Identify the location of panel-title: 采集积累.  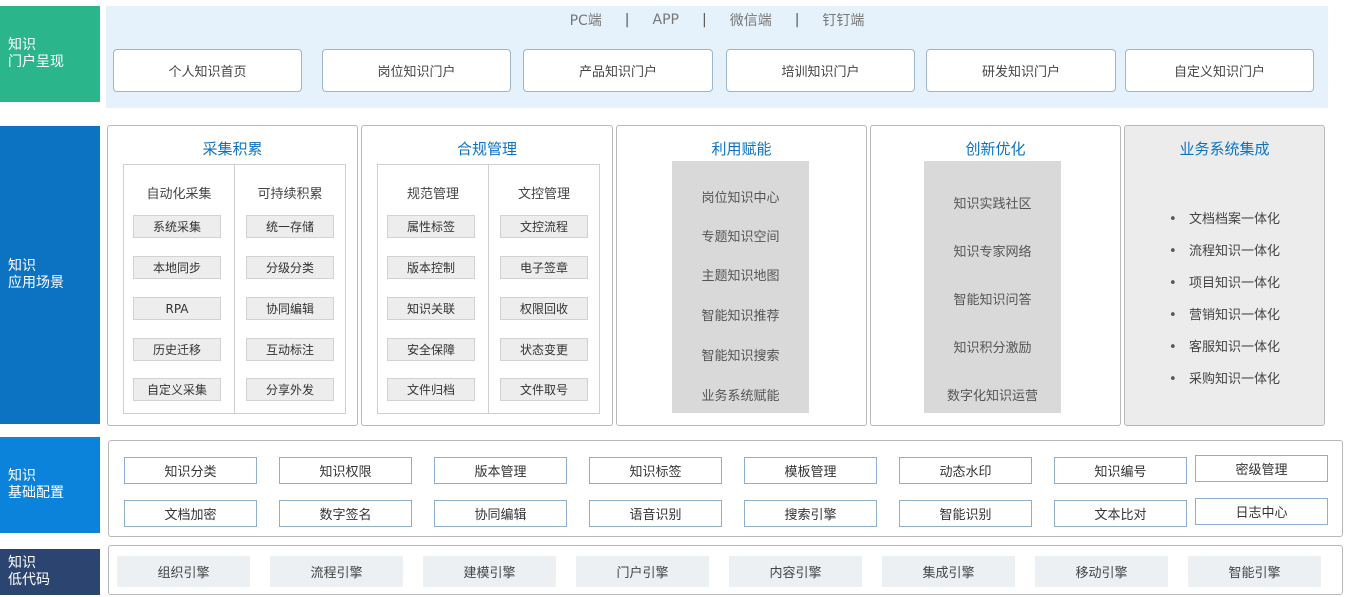
(232, 149).